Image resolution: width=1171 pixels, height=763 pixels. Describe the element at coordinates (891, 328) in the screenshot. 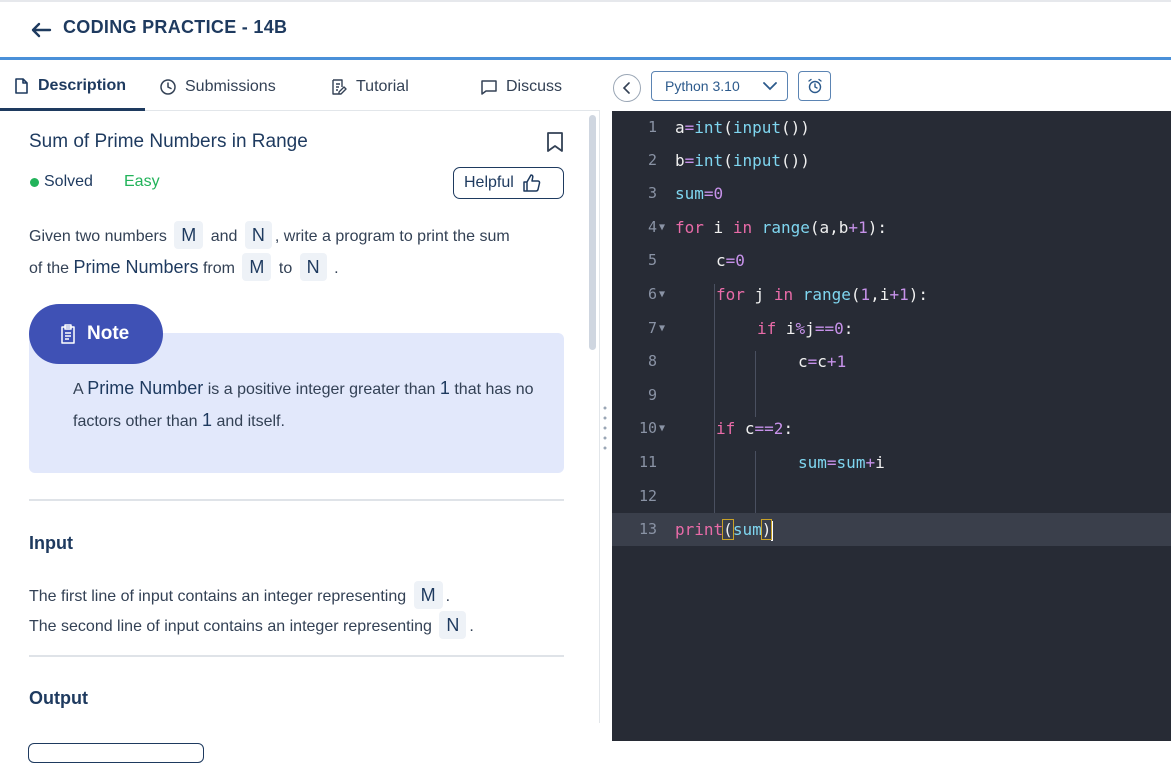

I see `code-line: 7 ▼ if i%j==0:` at that location.